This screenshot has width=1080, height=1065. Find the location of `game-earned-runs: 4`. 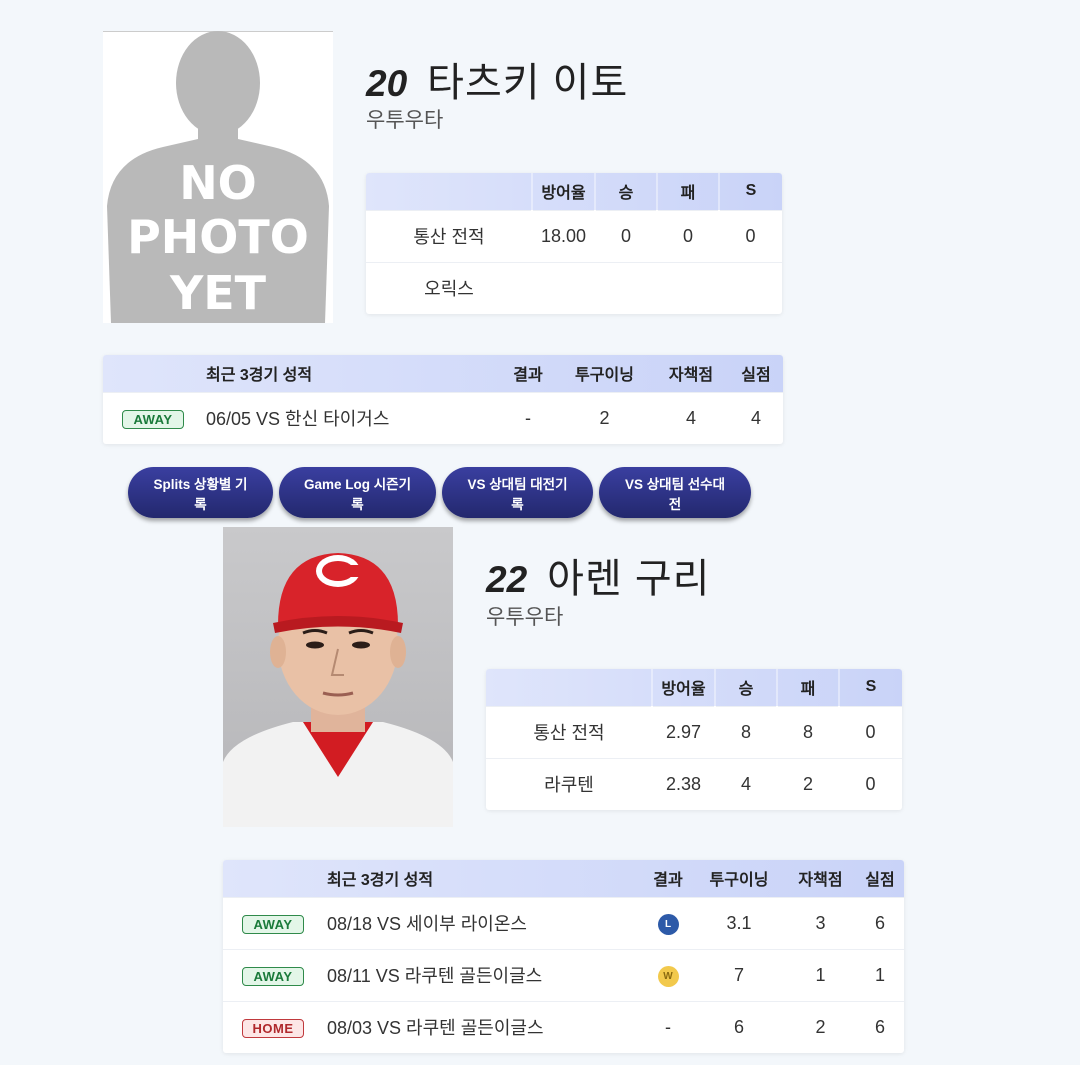

game-earned-runs: 4 is located at coordinates (691, 417).